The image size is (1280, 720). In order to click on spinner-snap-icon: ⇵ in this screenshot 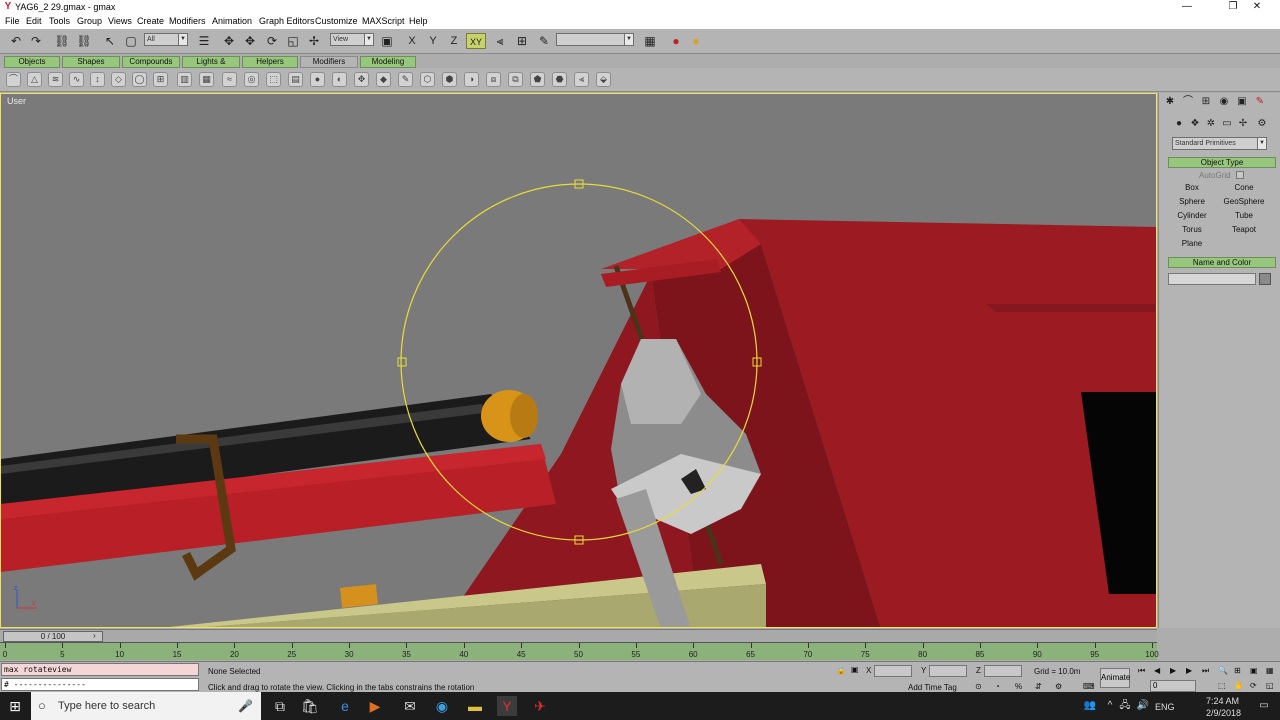, I will do `click(1038, 686)`.